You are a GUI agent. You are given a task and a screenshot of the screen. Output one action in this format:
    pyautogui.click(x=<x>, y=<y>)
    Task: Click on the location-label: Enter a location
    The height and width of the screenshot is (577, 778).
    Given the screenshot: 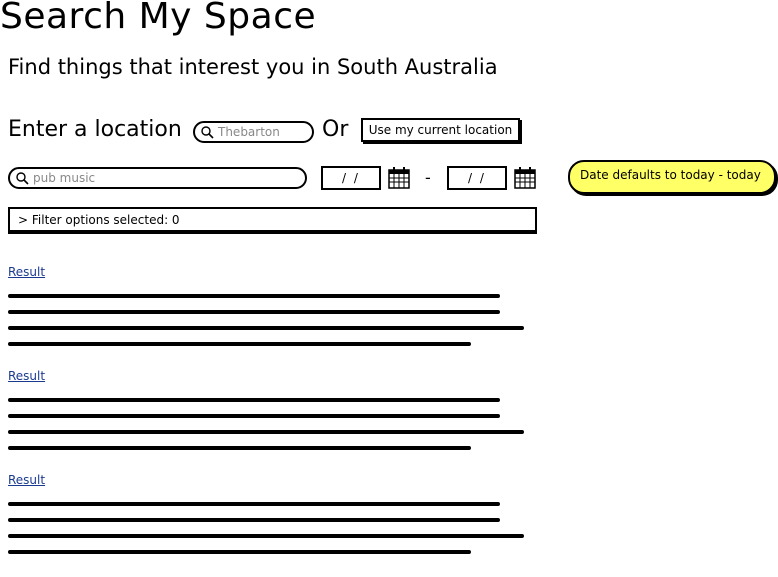 What is the action you would take?
    pyautogui.click(x=95, y=129)
    